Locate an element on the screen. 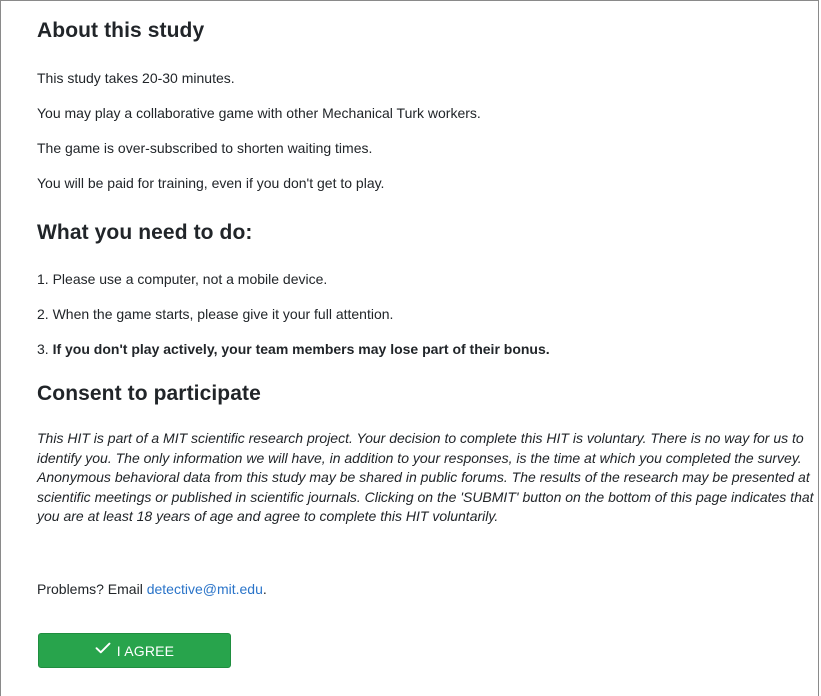 The height and width of the screenshot is (696, 821). problems-line: Problems? Email detective@mit.edu. is located at coordinates (152, 589).